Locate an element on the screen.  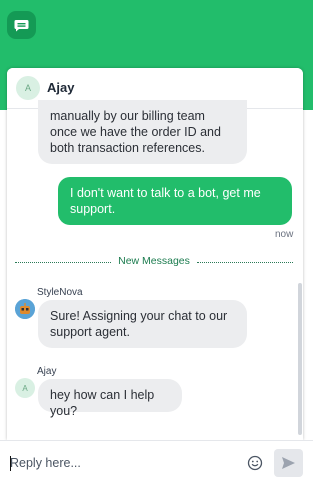
smiley-icon is located at coordinates (255, 463).